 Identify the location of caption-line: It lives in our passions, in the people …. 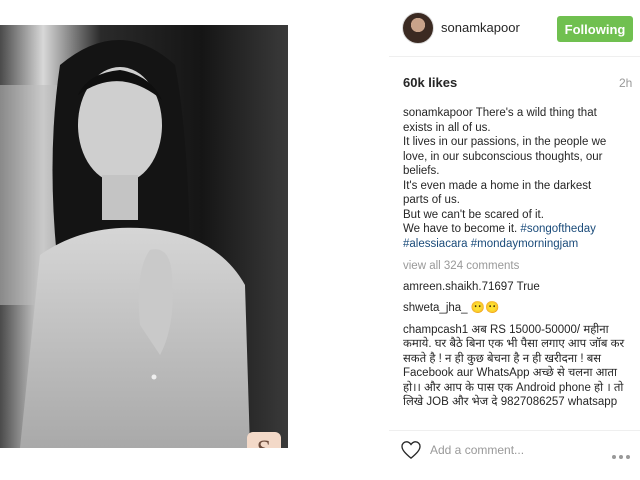
(505, 142).